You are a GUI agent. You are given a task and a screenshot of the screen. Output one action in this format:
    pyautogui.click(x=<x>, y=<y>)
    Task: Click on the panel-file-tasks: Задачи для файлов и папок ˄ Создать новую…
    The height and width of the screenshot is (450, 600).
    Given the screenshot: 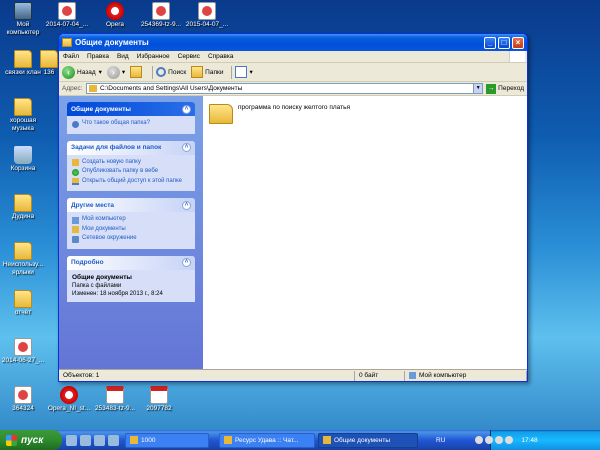 What is the action you would take?
    pyautogui.click(x=131, y=165)
    